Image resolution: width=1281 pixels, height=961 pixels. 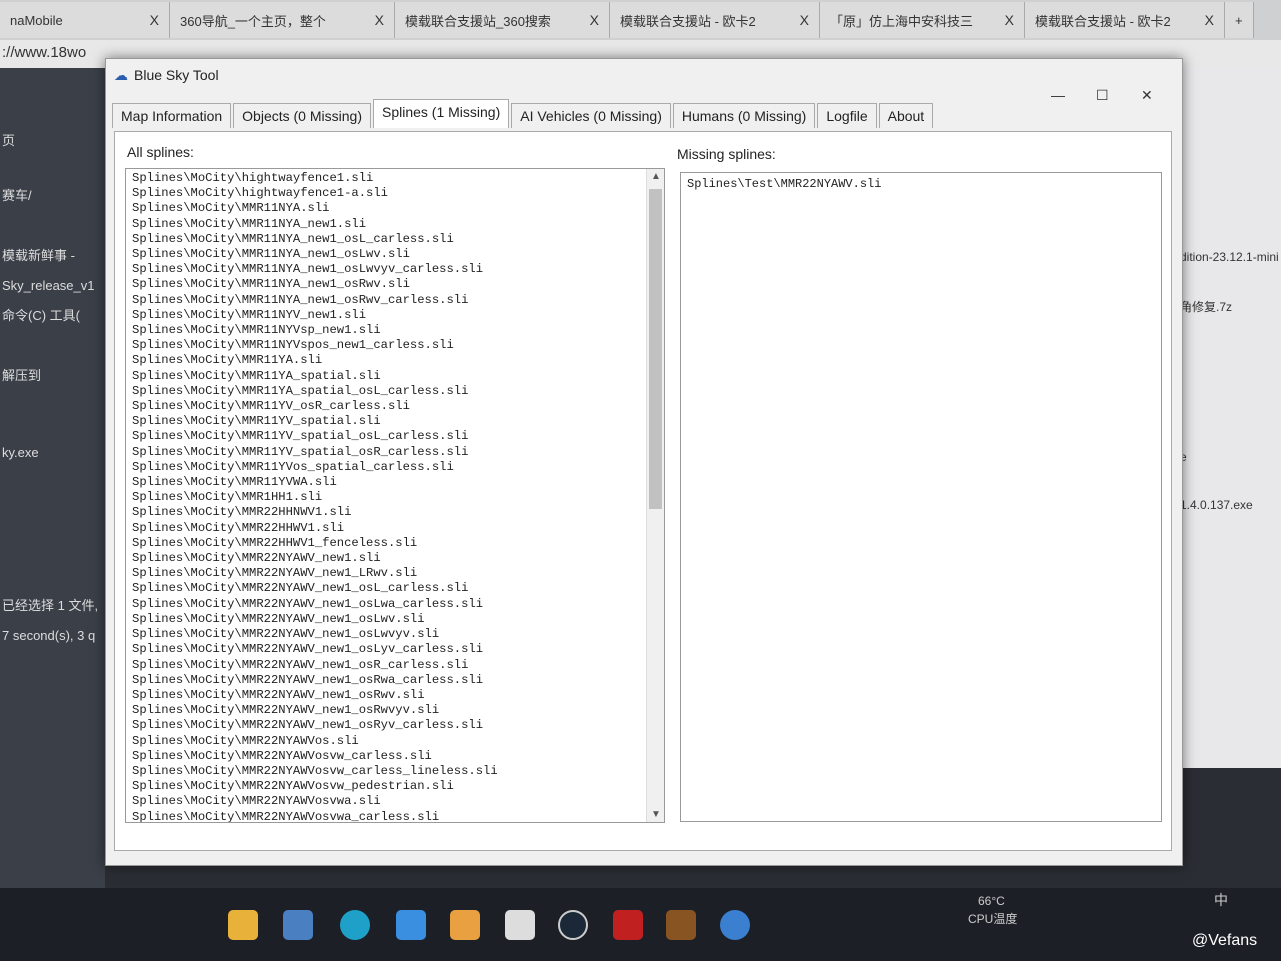 What do you see at coordinates (1221, 900) in the screenshot?
I see `ime-indicator: 中` at bounding box center [1221, 900].